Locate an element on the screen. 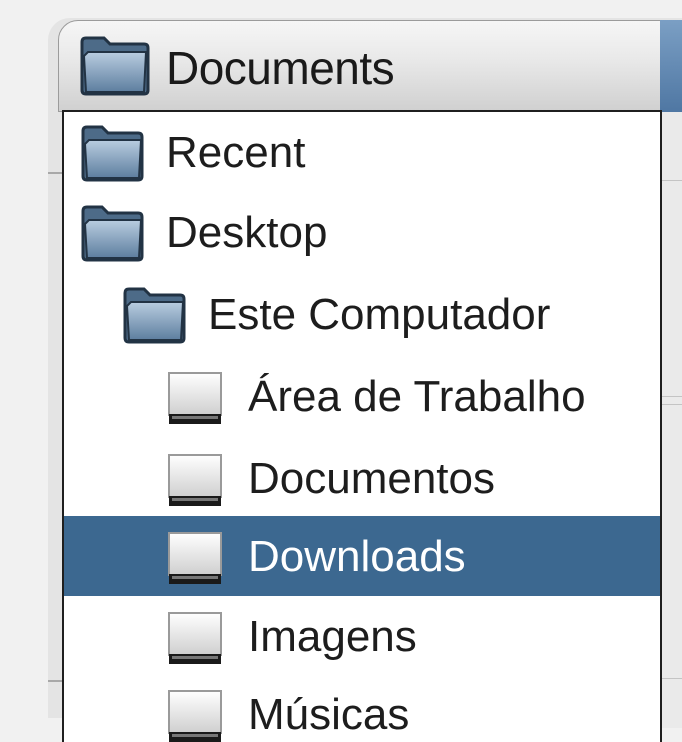  list-item-area-de-trabalho: Área de Trabalho is located at coordinates (362, 396).